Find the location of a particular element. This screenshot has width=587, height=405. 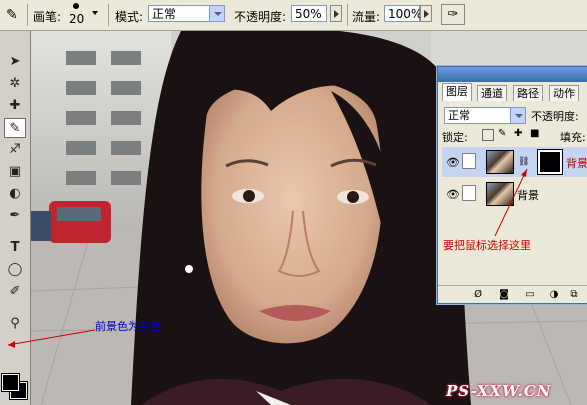

dodge-tool-icon: ◐ is located at coordinates (15, 194).